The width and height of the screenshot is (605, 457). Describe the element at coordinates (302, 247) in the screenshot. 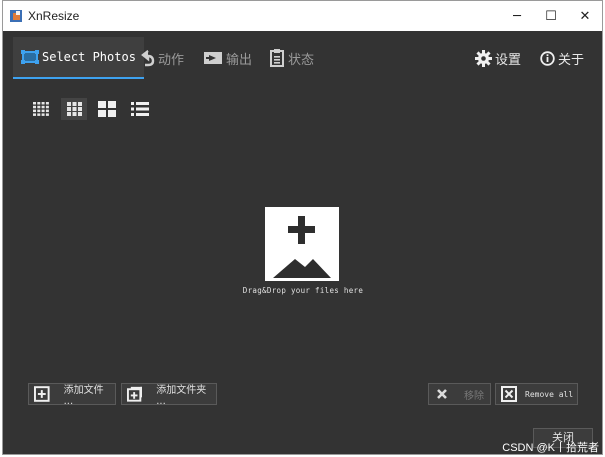

I see `add-image-icon` at that location.